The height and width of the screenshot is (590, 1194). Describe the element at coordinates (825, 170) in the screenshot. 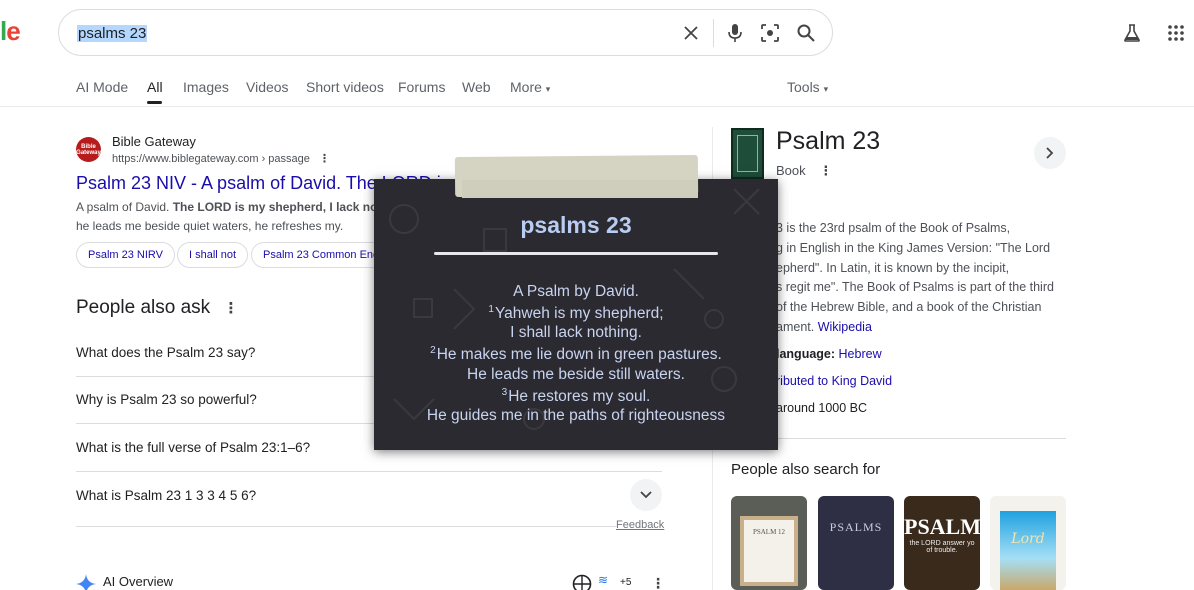

I see `kp-more-icon: ⋮` at that location.